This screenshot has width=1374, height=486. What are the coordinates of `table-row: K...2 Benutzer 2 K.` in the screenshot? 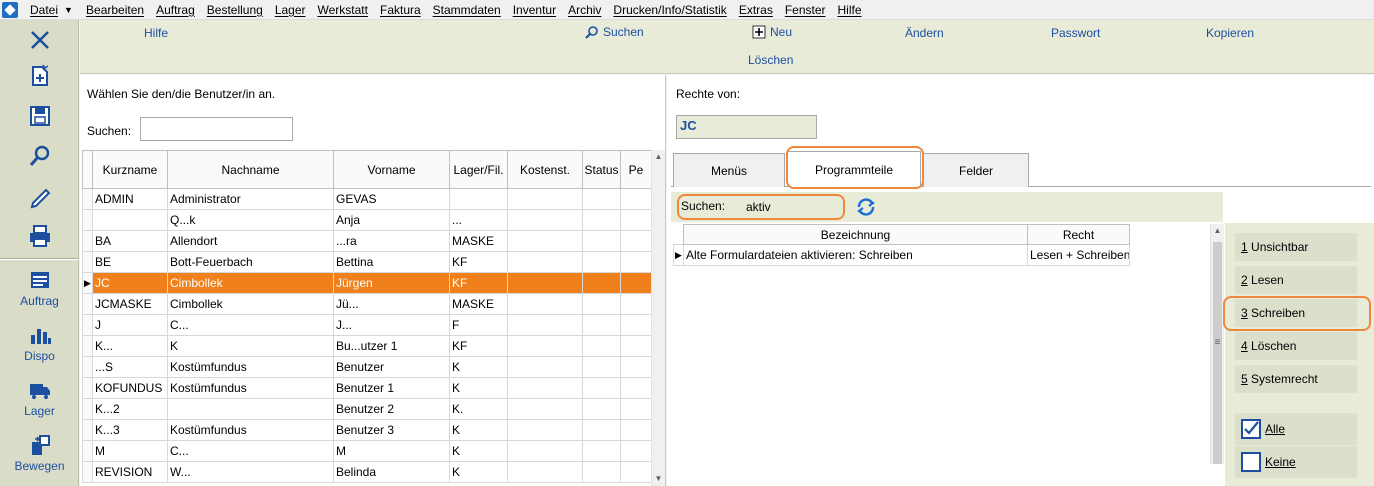 It's located at (367, 409).